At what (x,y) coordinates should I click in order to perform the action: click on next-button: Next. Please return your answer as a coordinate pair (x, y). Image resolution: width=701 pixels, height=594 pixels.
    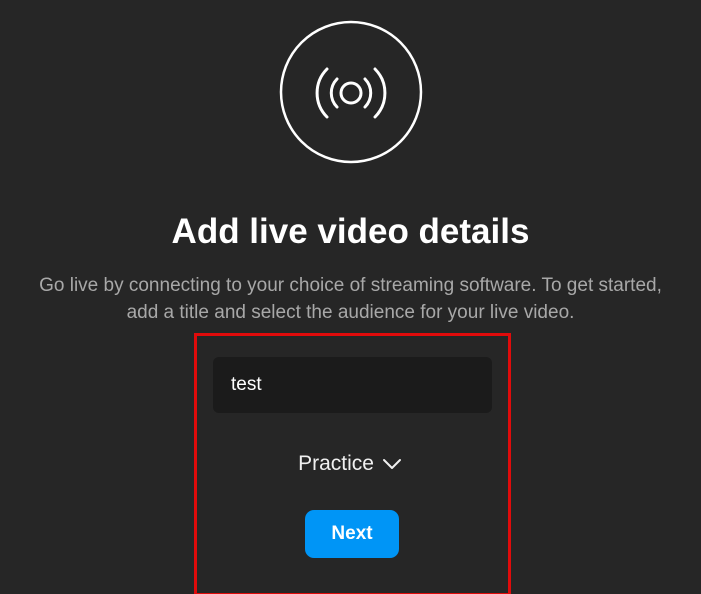
    Looking at the image, I should click on (352, 534).